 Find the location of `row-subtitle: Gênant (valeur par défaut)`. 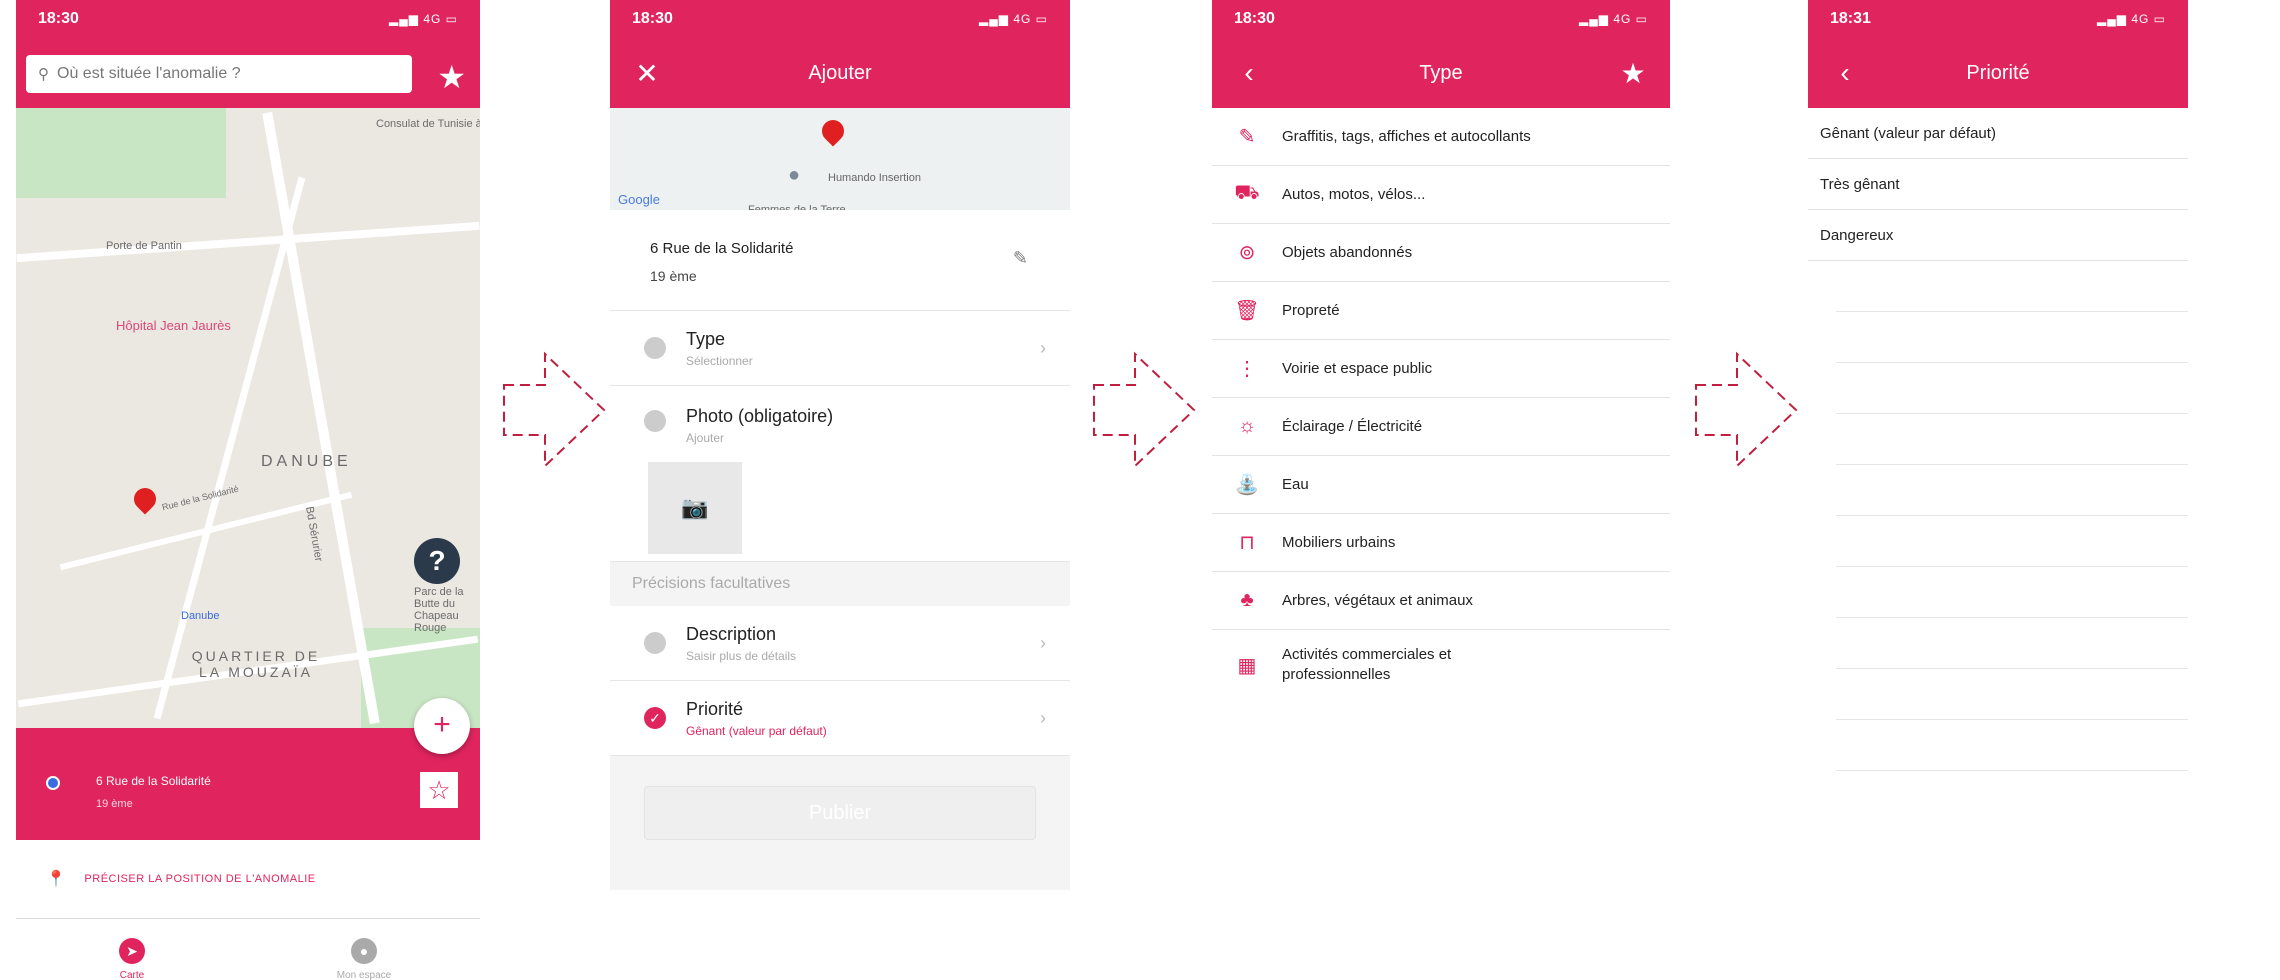

row-subtitle: Gênant (valeur par défaut) is located at coordinates (756, 730).